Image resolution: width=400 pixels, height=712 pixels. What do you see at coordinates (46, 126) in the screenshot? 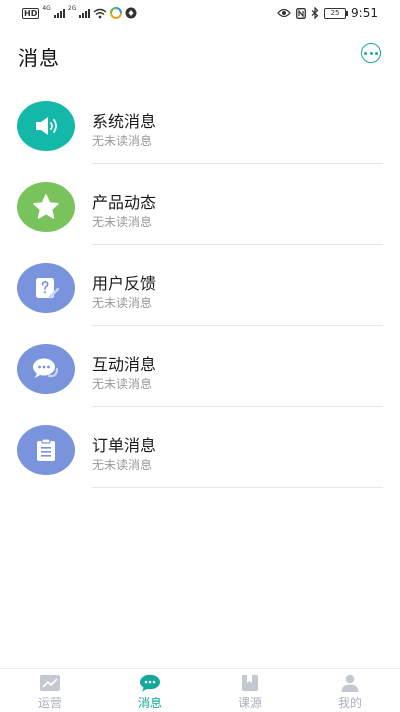
I see `speaker-icon` at bounding box center [46, 126].